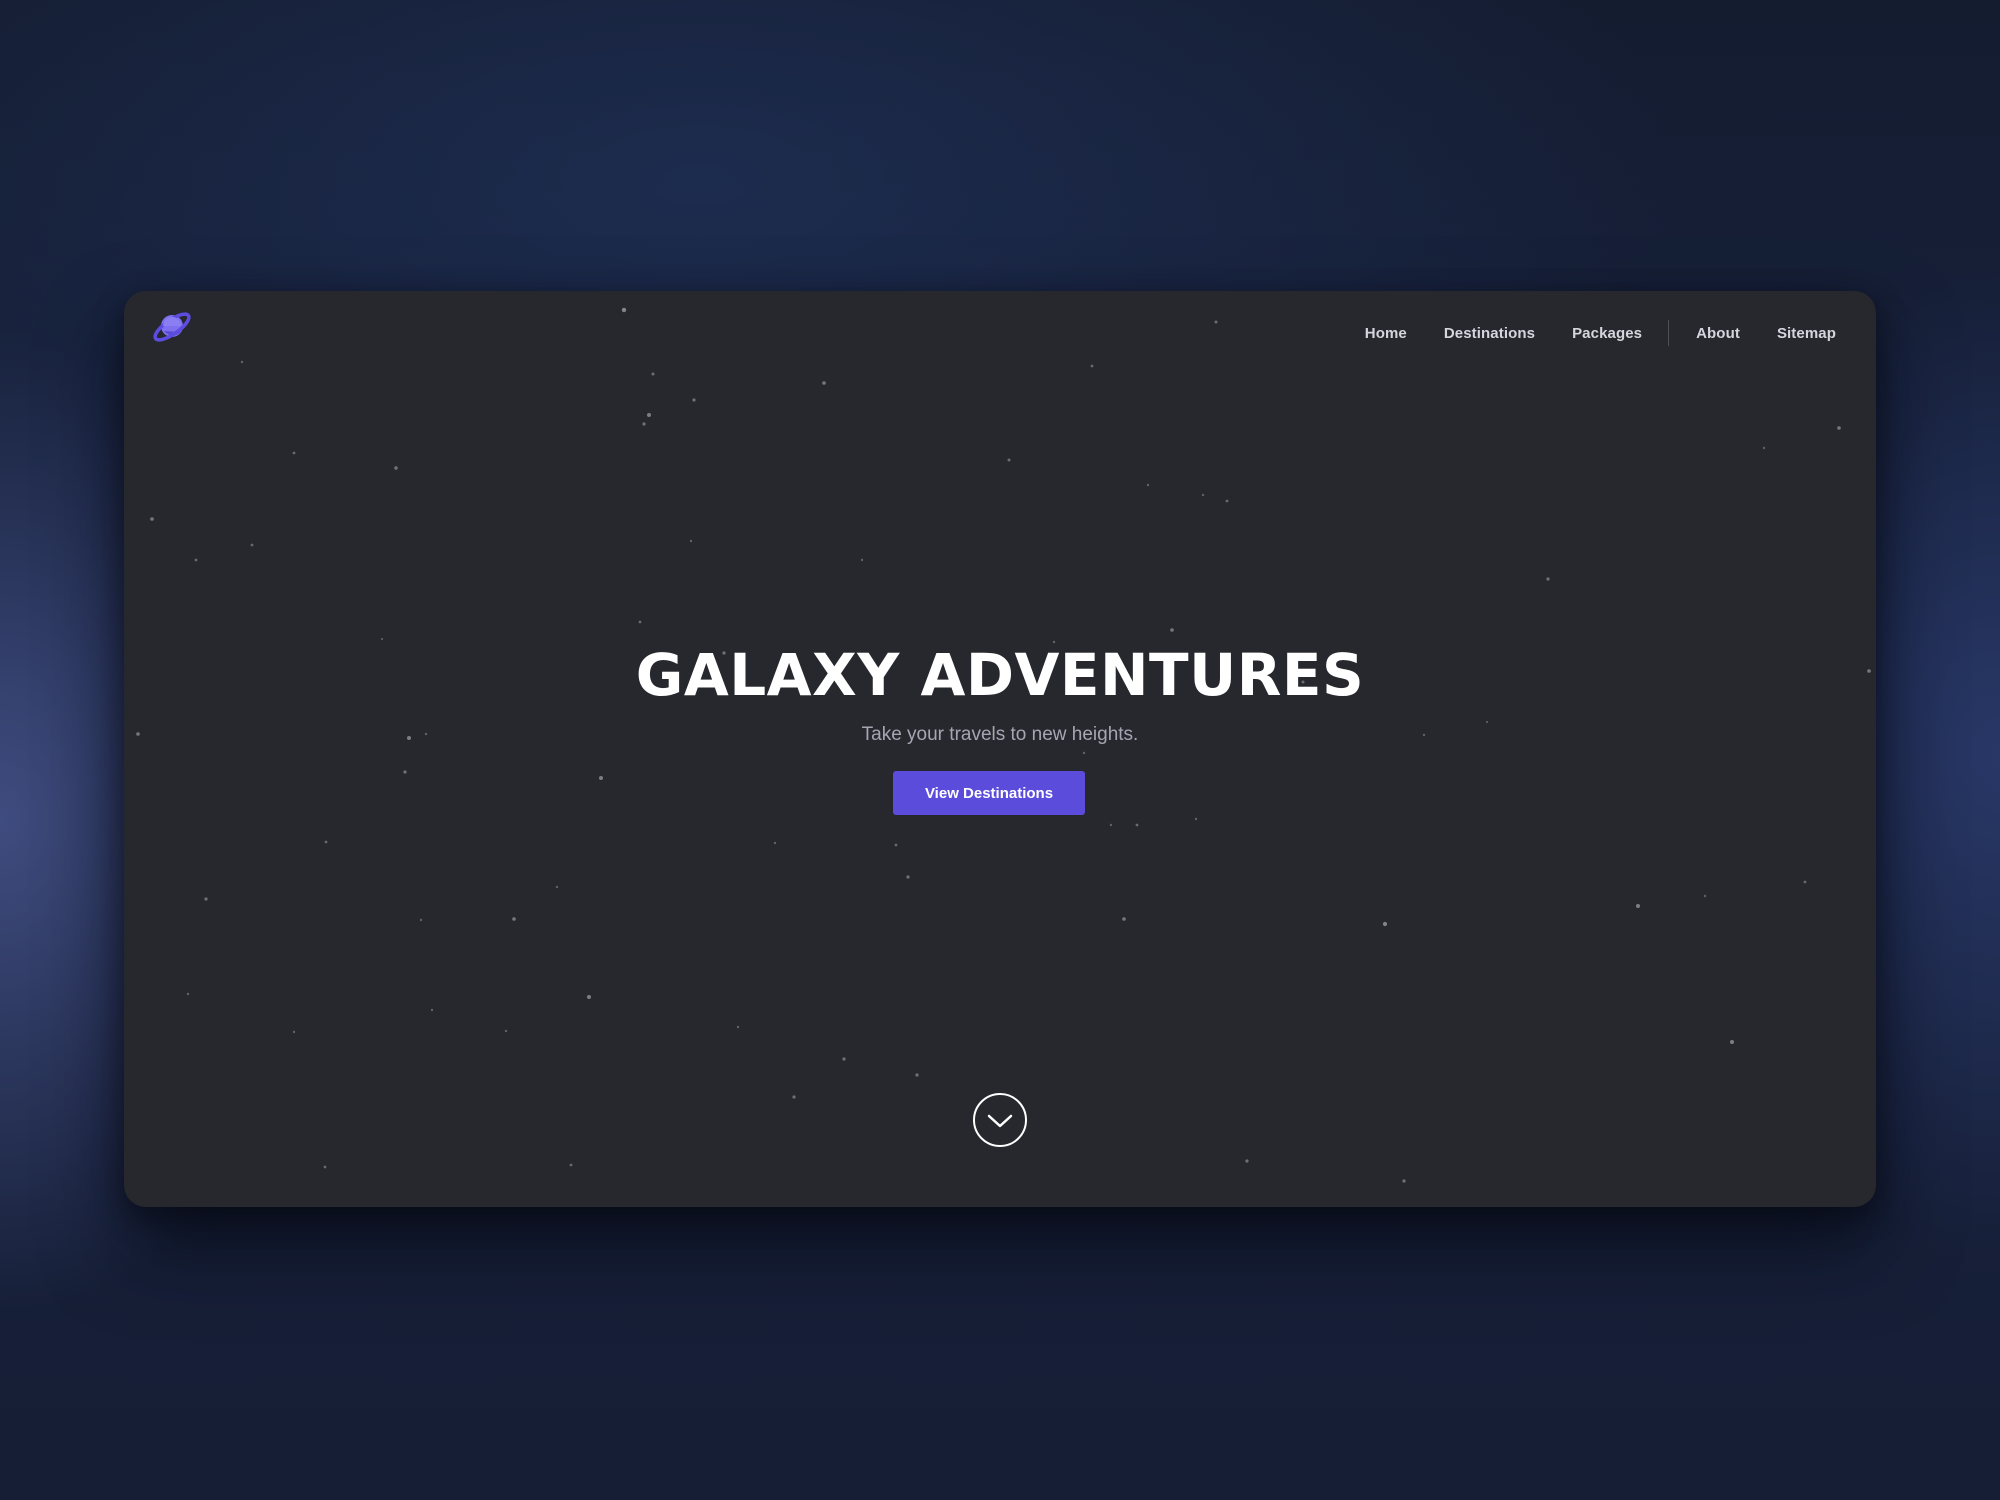 This screenshot has height=1500, width=2000. I want to click on nav-destinations-link: Destinations, so click(1489, 333).